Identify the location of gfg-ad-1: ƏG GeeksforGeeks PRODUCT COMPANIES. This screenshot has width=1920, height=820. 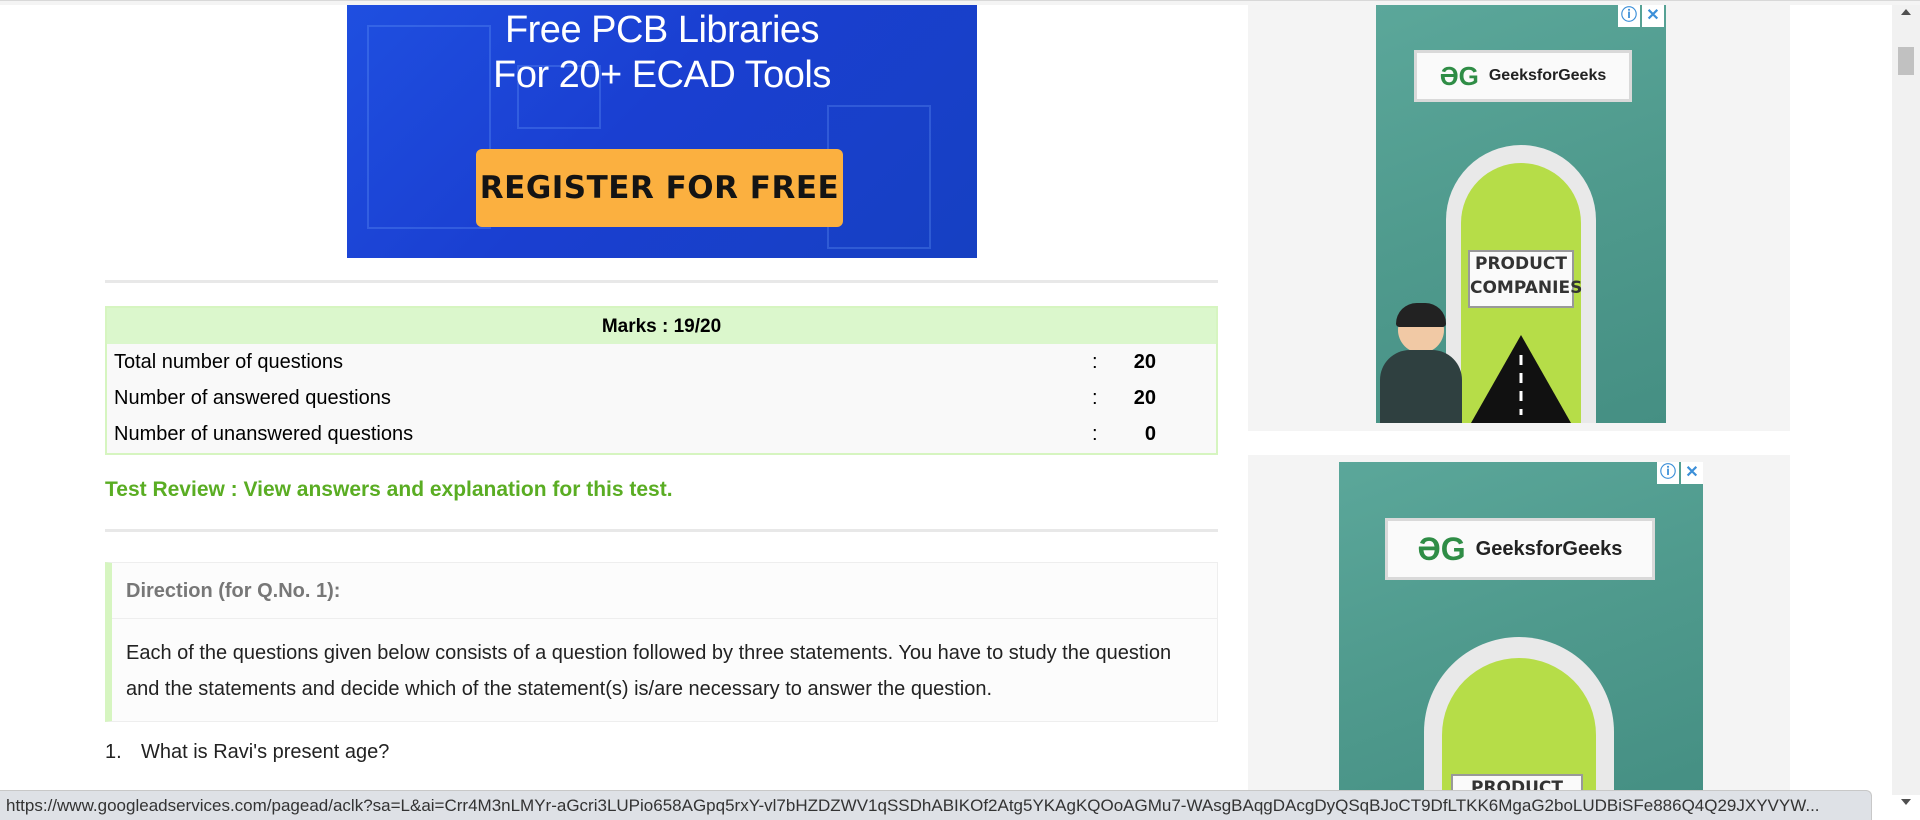
(1521, 214).